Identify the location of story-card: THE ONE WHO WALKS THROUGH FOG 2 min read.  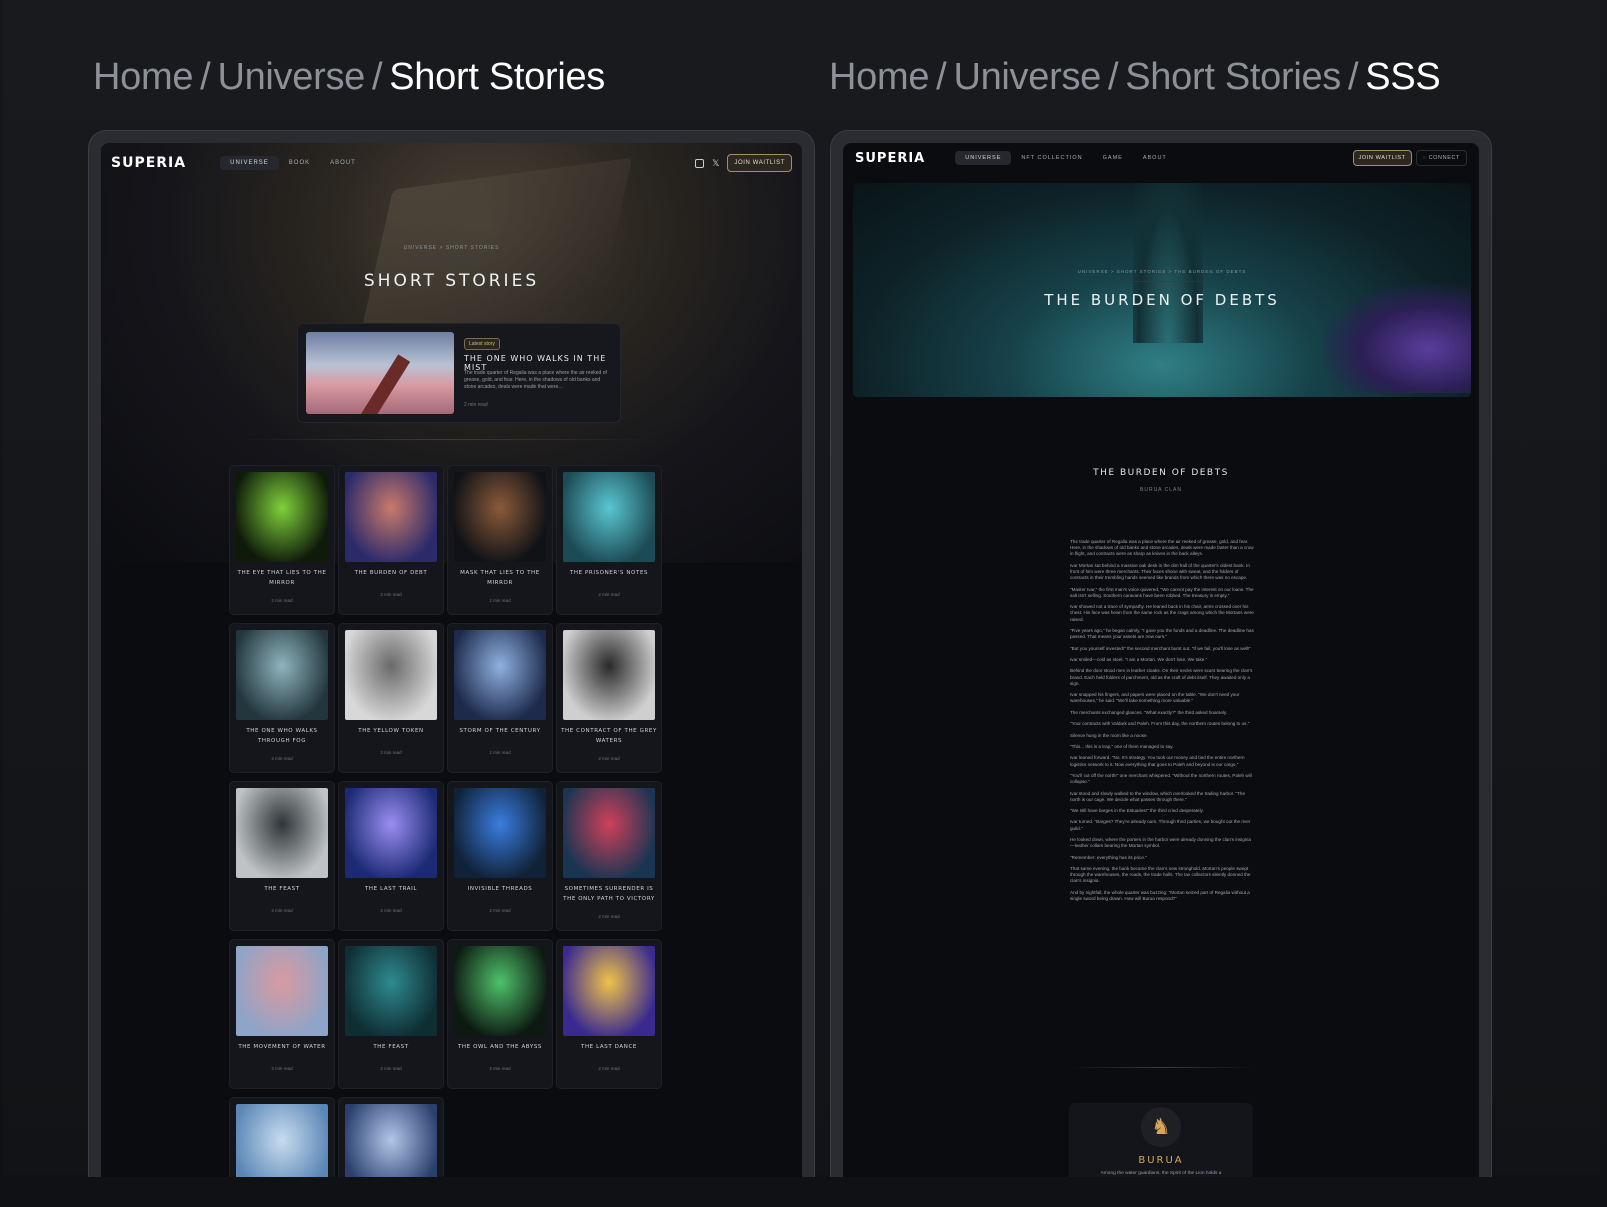
(282, 698).